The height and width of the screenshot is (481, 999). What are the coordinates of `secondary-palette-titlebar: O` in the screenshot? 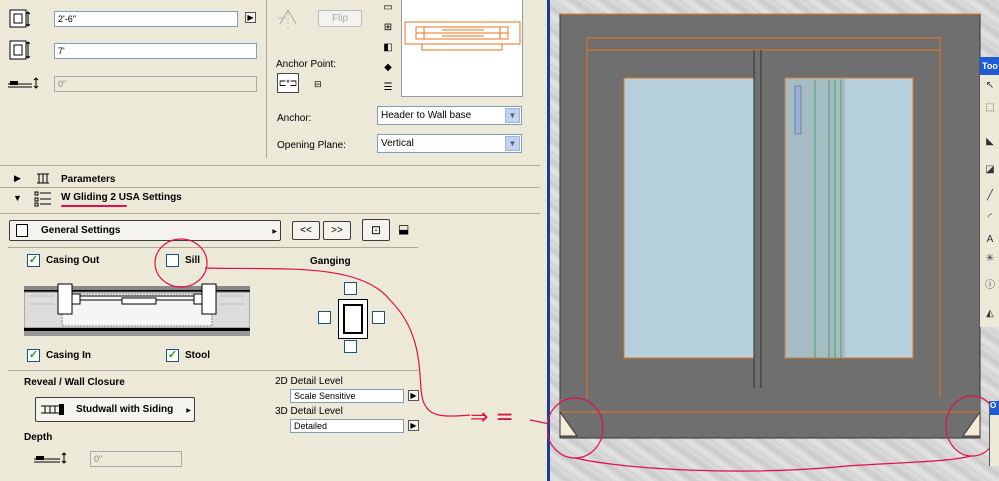 It's located at (994, 408).